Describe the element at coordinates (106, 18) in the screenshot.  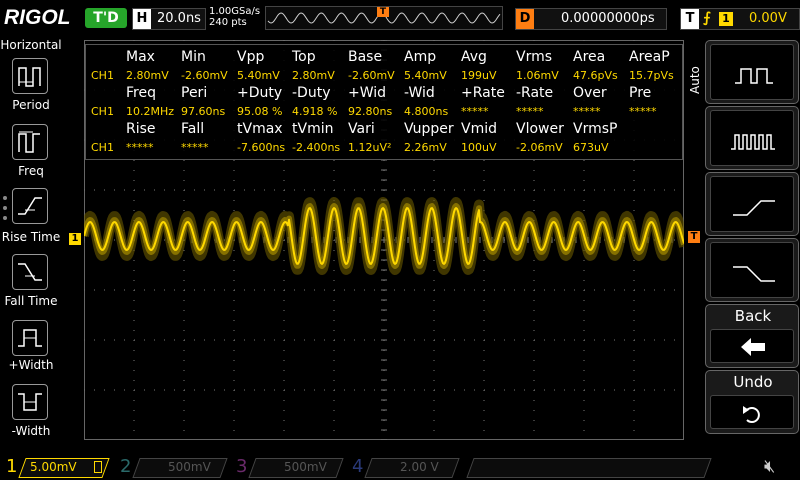
I see `run-status-badge: T'D` at that location.